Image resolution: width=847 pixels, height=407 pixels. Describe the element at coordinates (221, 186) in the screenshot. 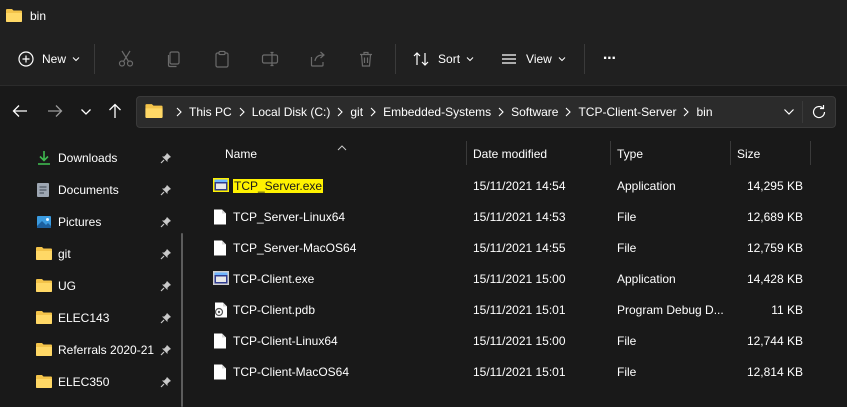

I see `app-icon` at that location.